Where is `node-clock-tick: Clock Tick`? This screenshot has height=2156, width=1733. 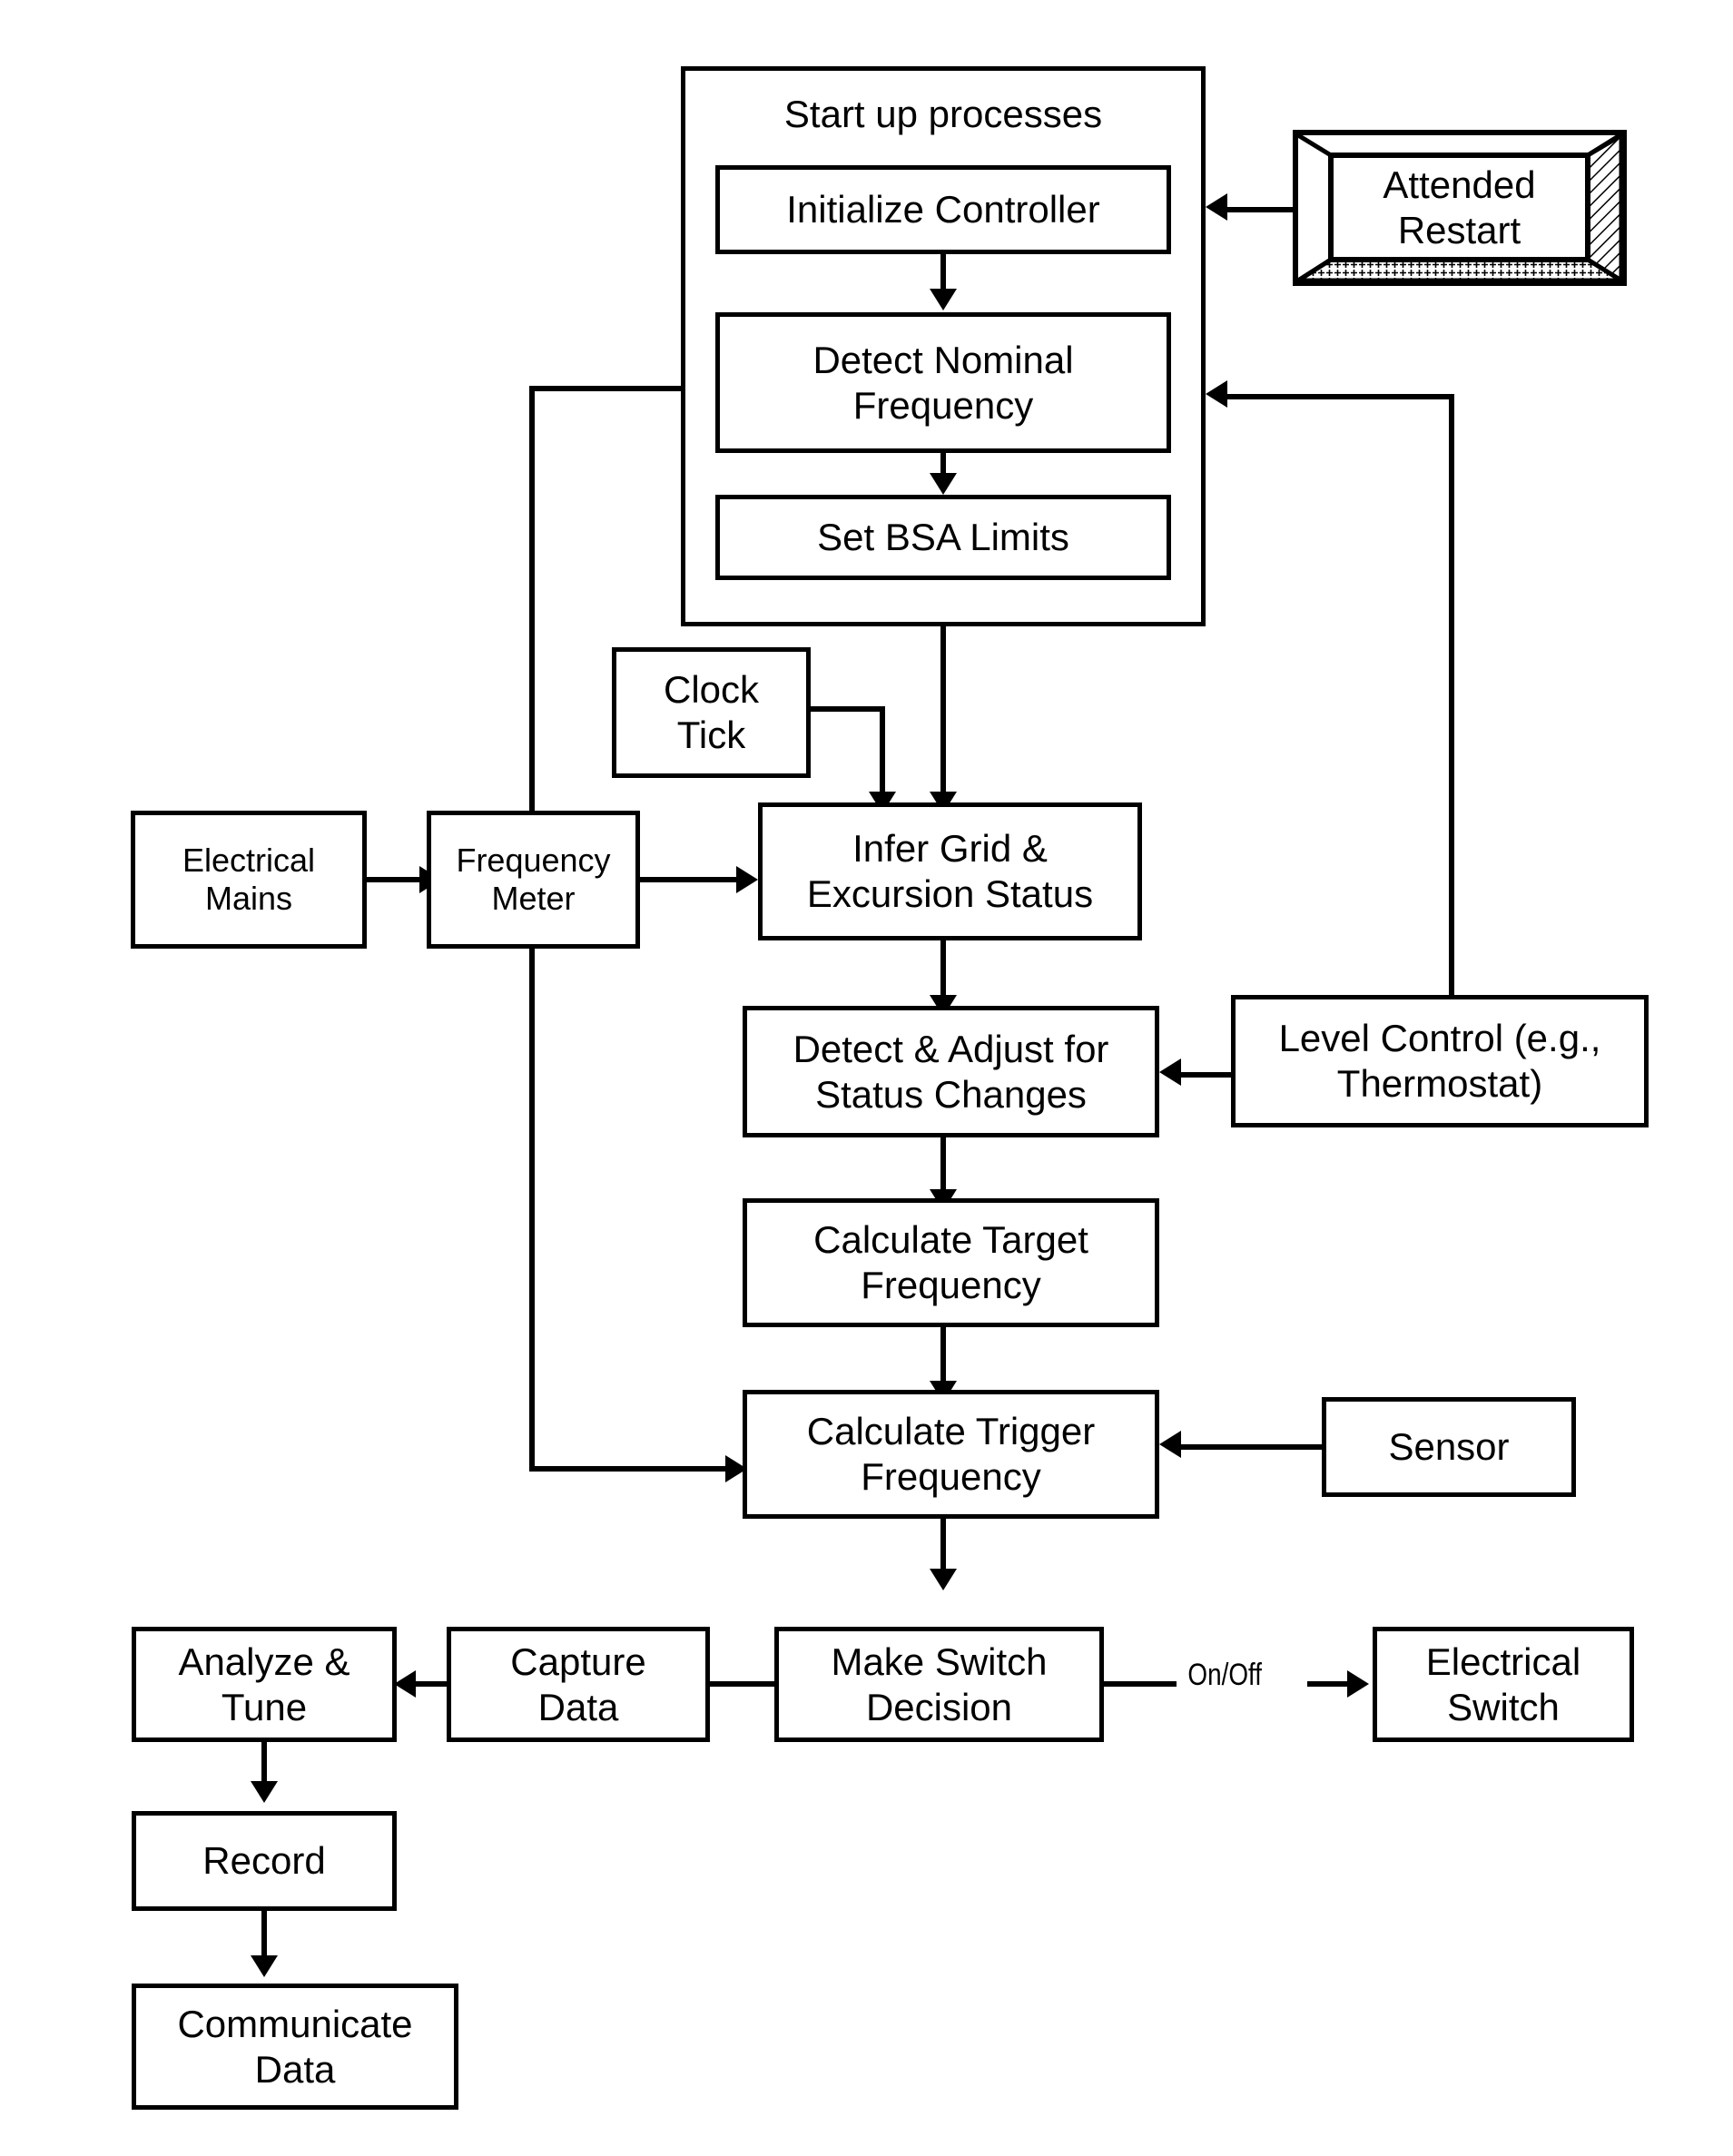 node-clock-tick: Clock Tick is located at coordinates (711, 712).